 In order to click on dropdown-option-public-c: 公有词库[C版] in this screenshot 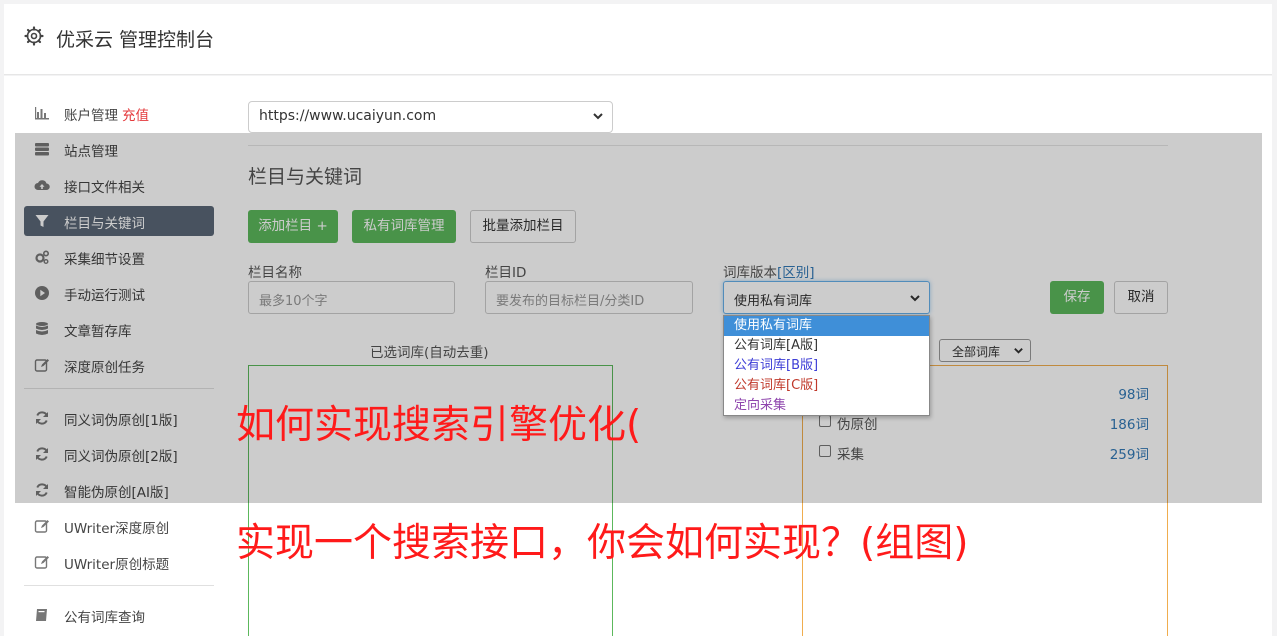, I will do `click(826, 386)`.